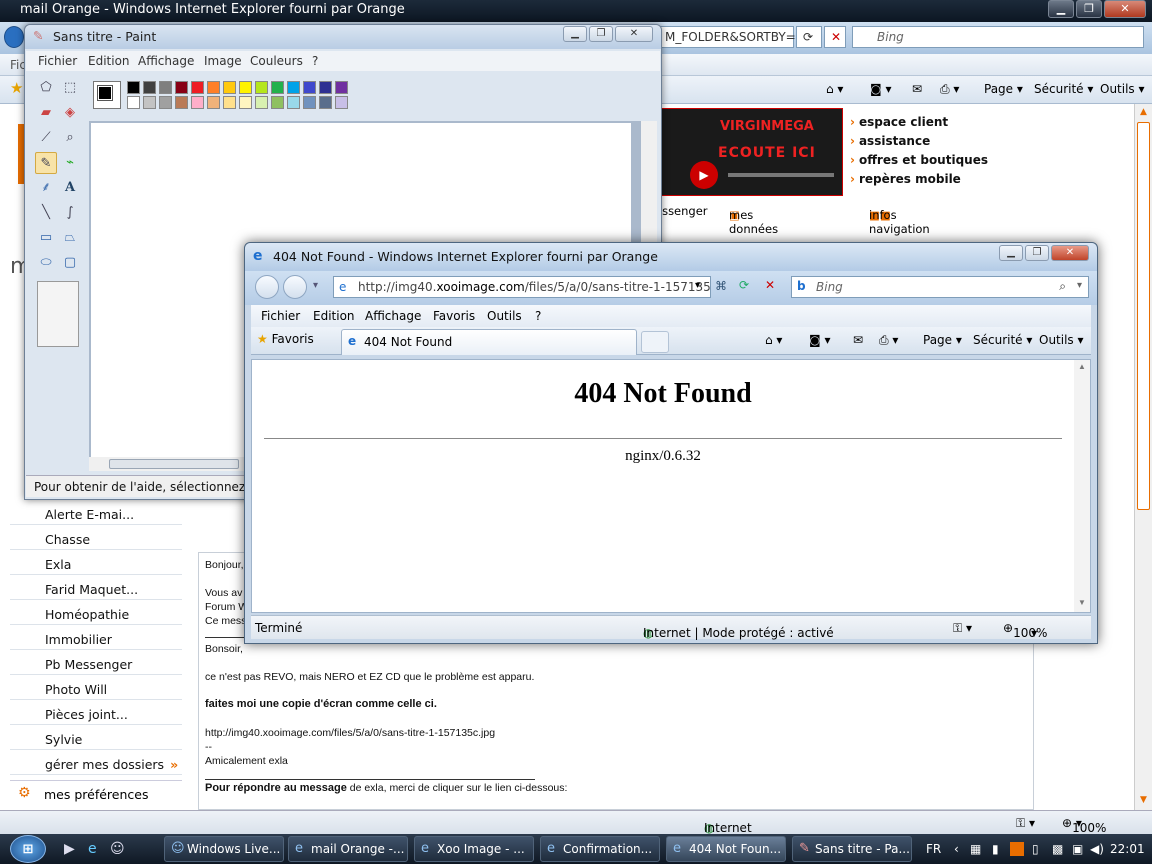  I want to click on scroll-thumb, so click(1143, 316).